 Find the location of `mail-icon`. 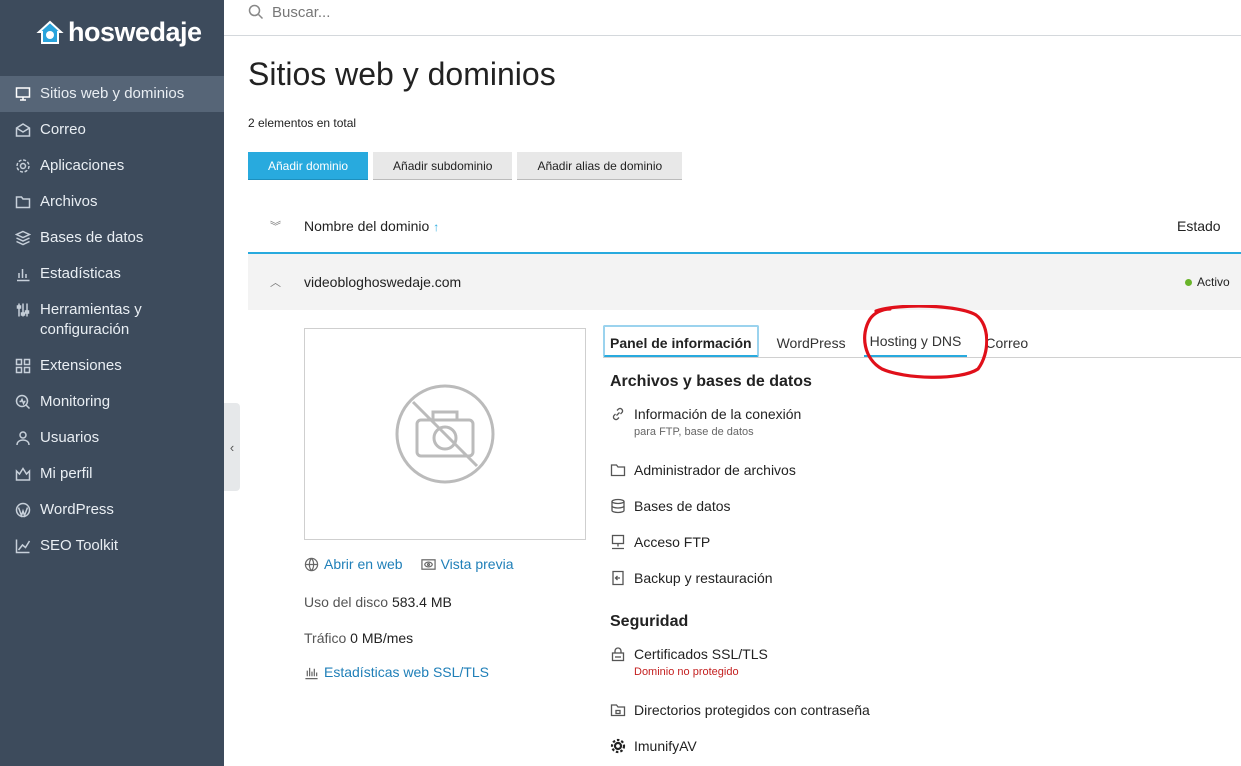

mail-icon is located at coordinates (23, 130).